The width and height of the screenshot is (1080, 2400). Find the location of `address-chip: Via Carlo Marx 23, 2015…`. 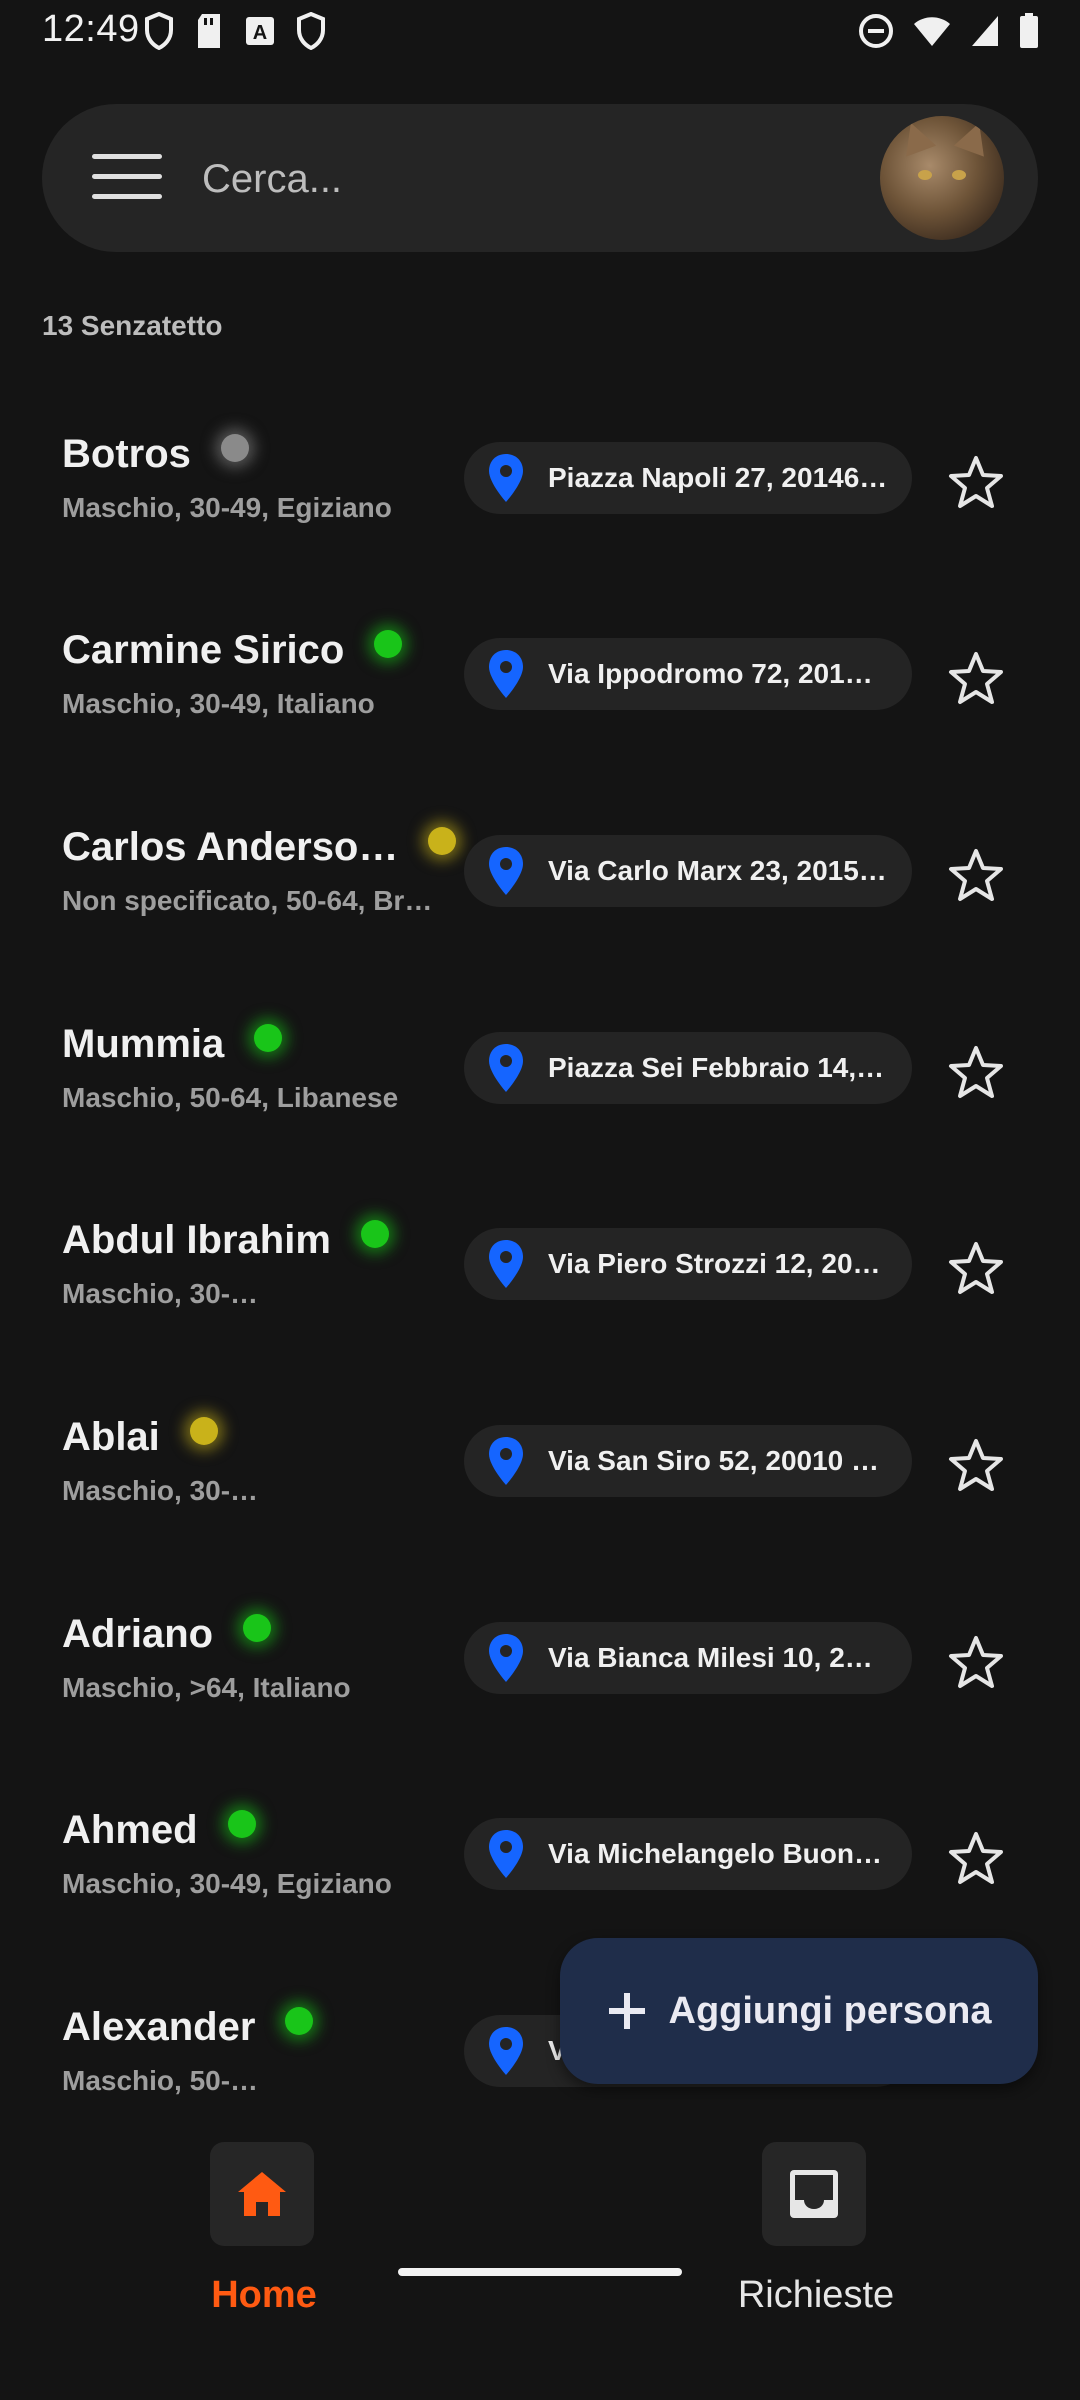

address-chip: Via Carlo Marx 23, 2015… is located at coordinates (688, 871).